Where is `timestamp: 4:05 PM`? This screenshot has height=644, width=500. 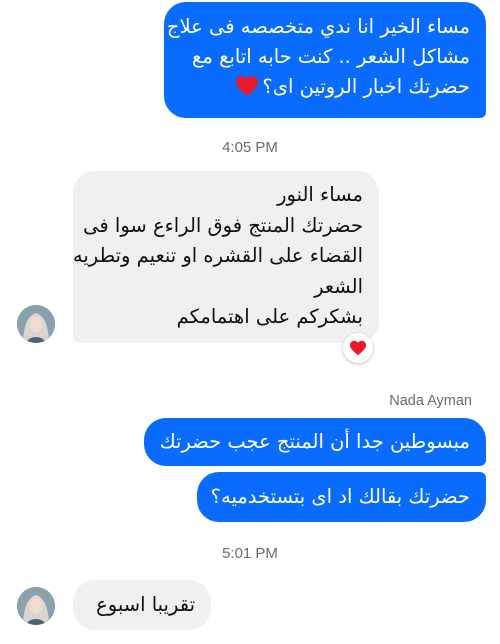 timestamp: 4:05 PM is located at coordinates (250, 147).